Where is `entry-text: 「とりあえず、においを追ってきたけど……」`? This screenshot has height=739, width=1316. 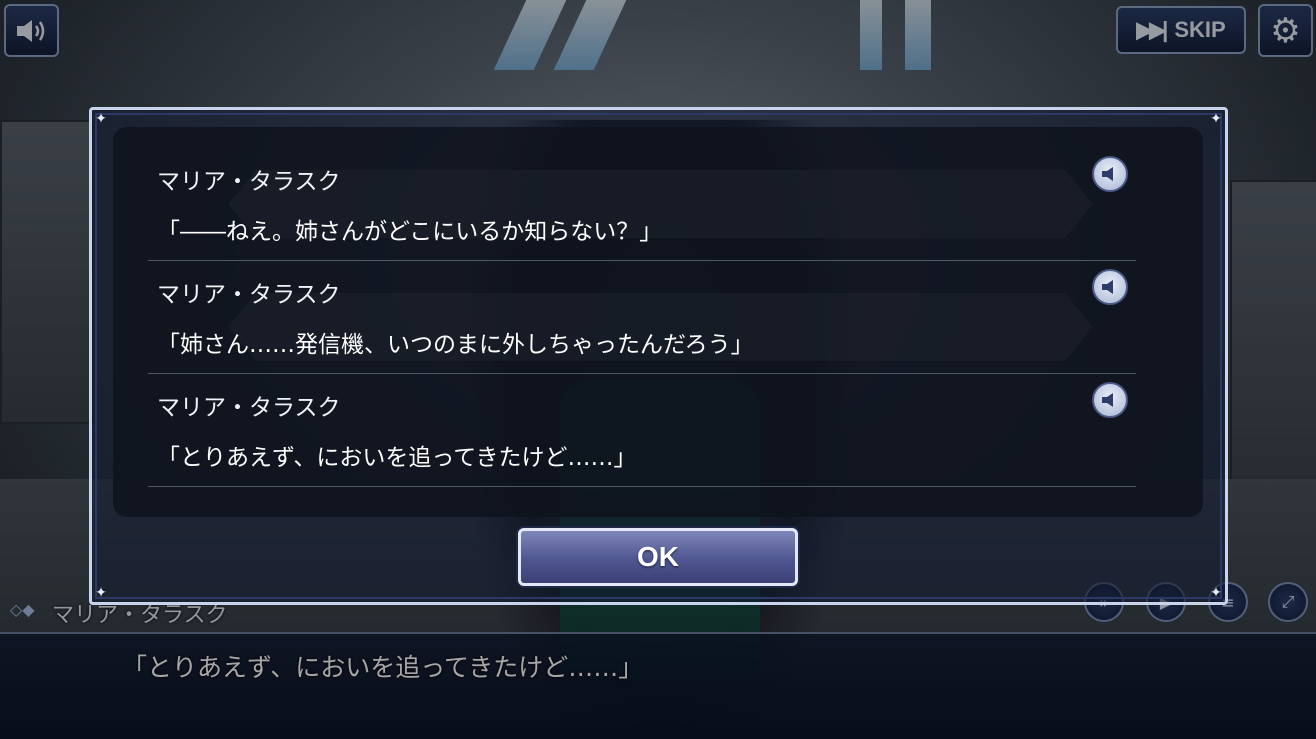
entry-text: 「とりあえず、においを追ってきたけど……」 is located at coordinates (397, 458).